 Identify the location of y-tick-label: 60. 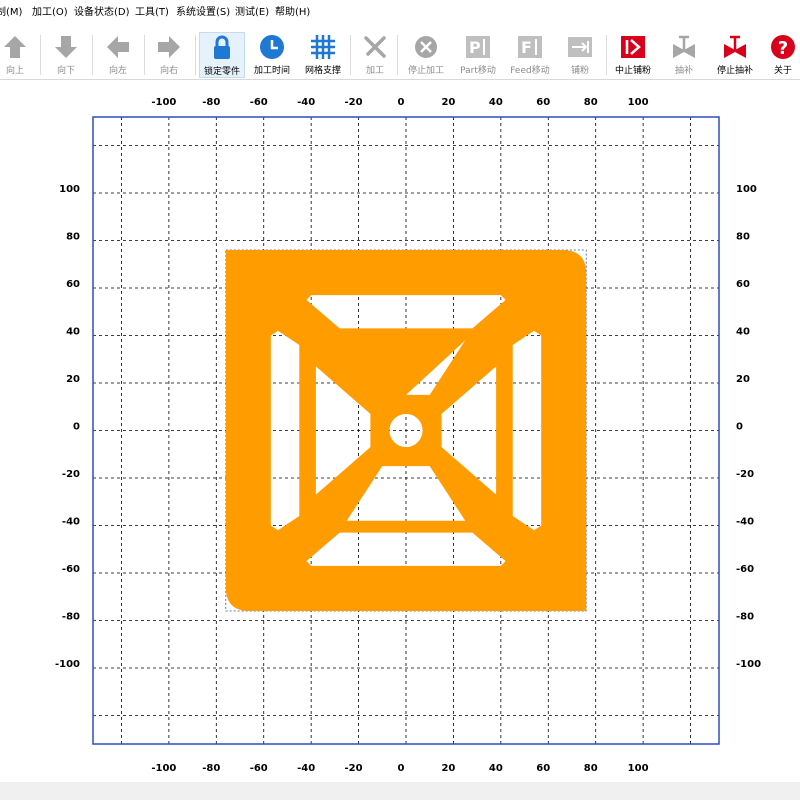
(73, 284).